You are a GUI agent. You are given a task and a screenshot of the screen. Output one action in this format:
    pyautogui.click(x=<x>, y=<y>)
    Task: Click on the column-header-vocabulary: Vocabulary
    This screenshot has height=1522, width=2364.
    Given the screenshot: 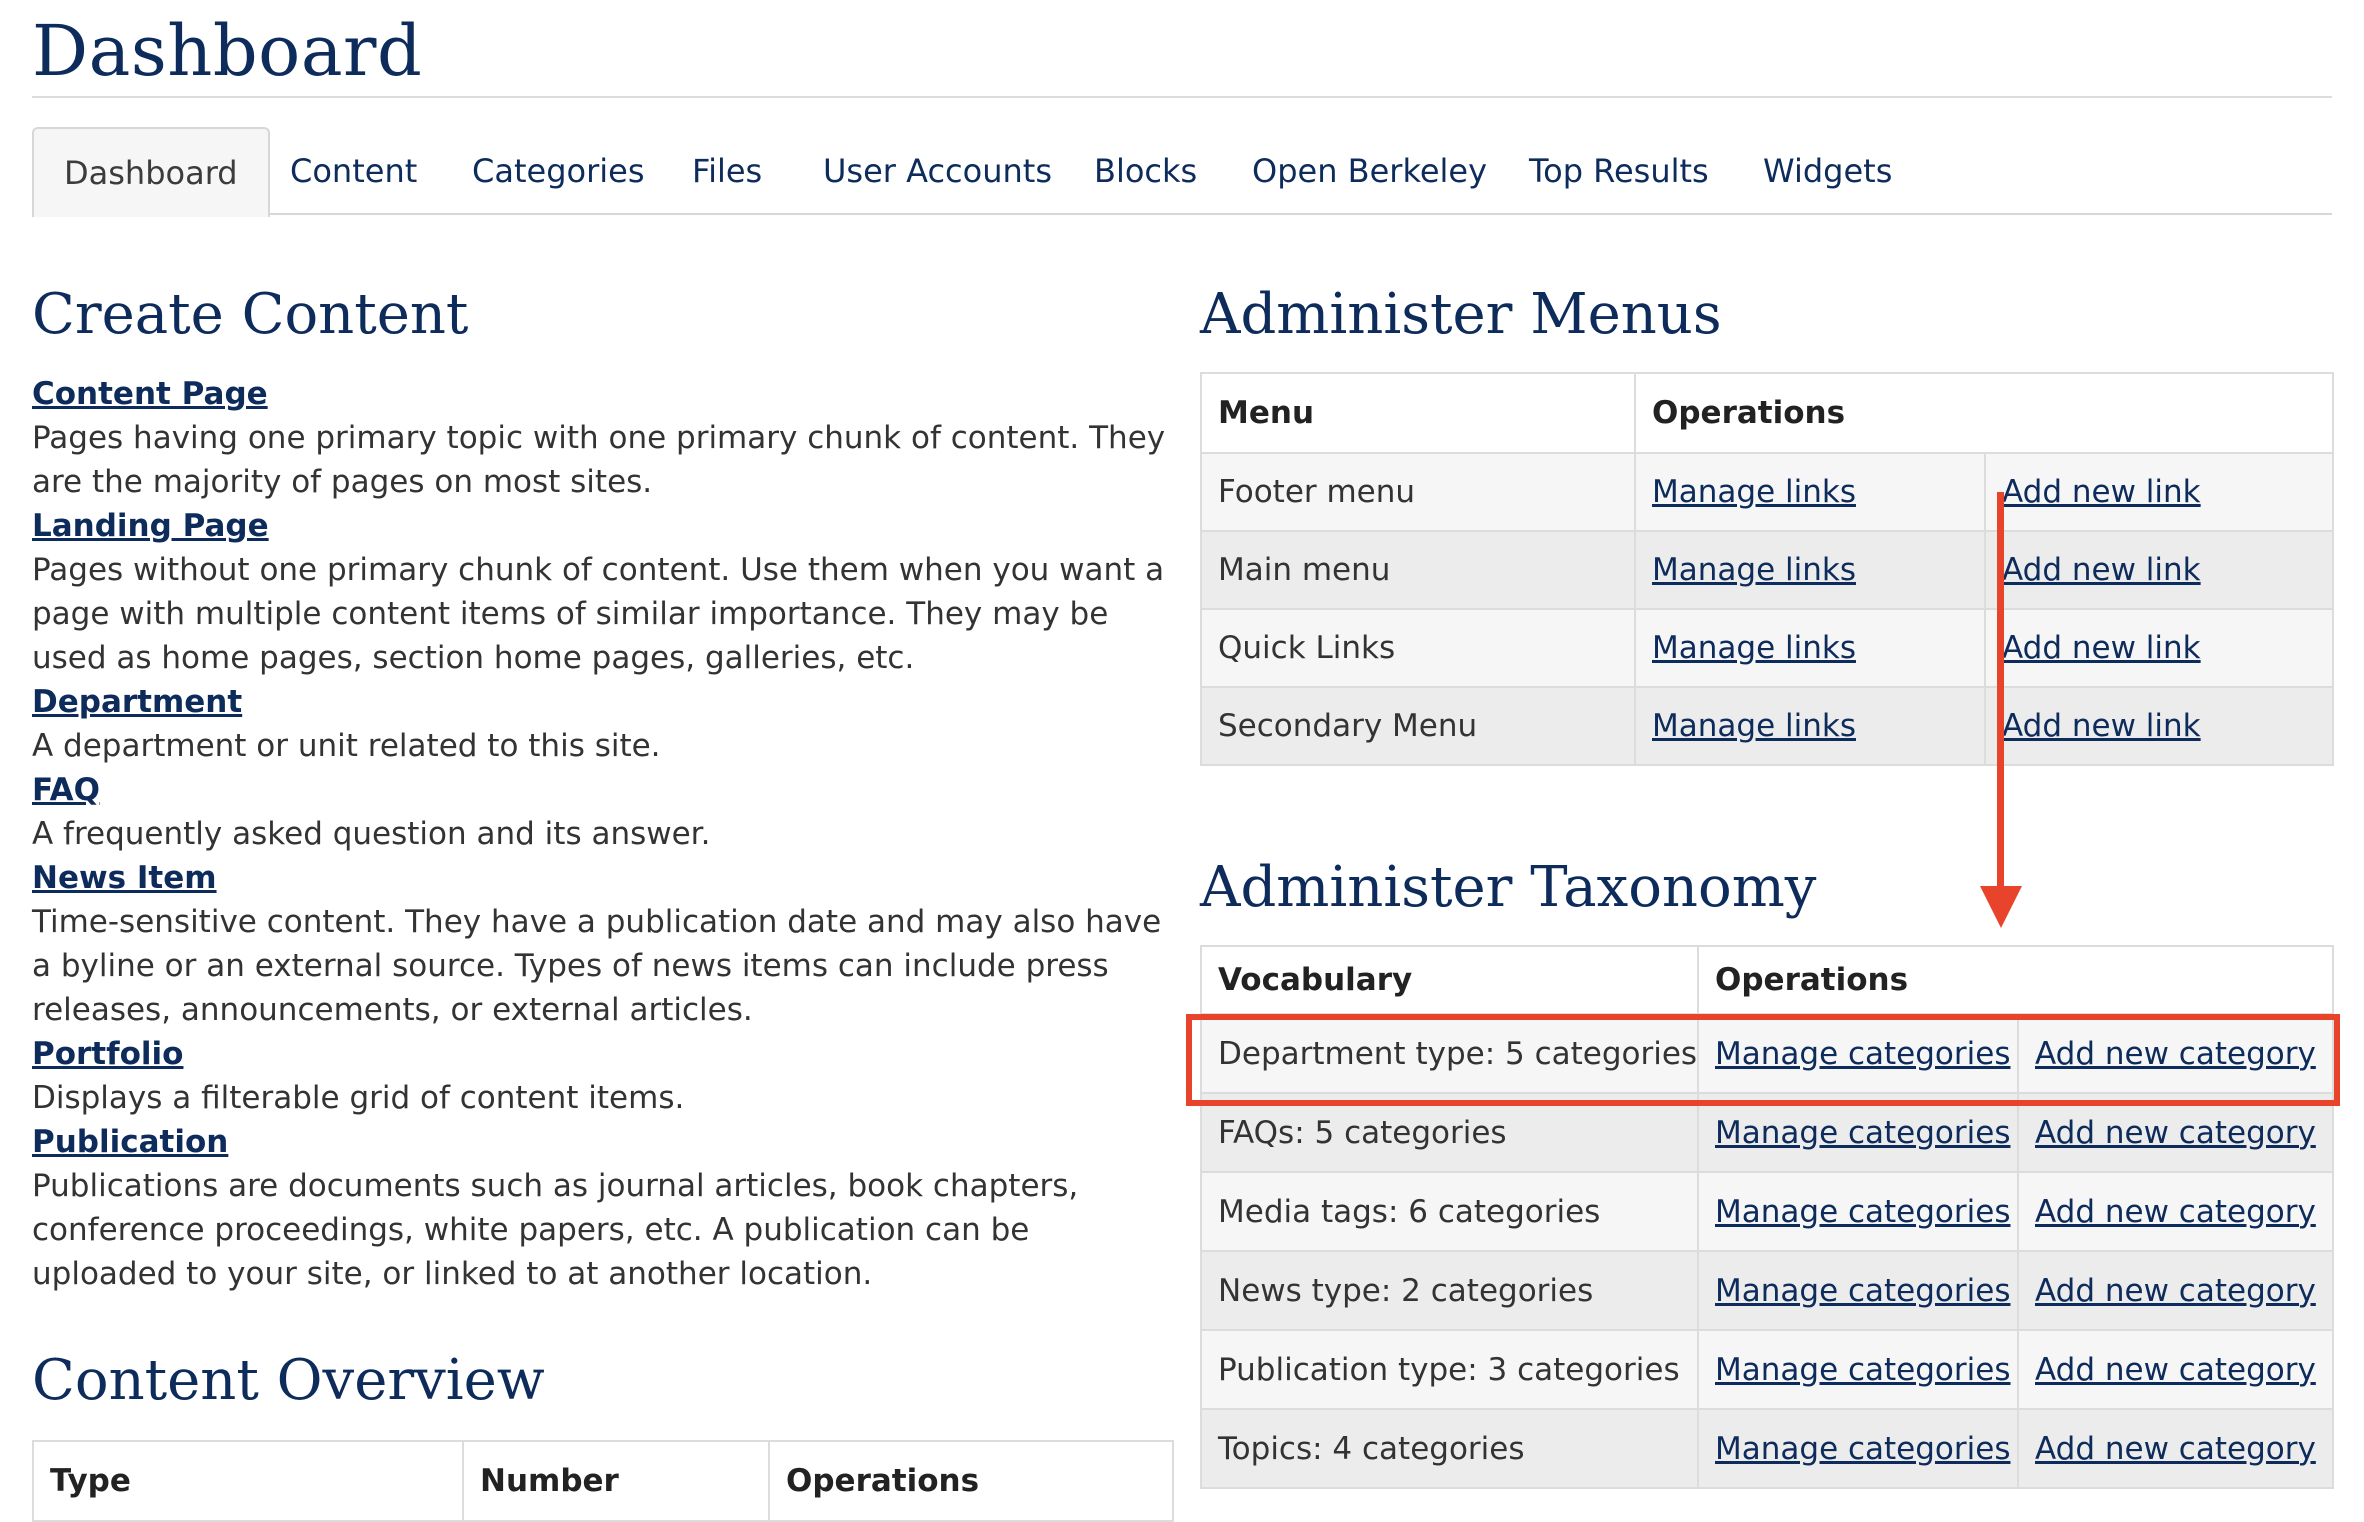 What is the action you would take?
    pyautogui.click(x=1449, y=980)
    